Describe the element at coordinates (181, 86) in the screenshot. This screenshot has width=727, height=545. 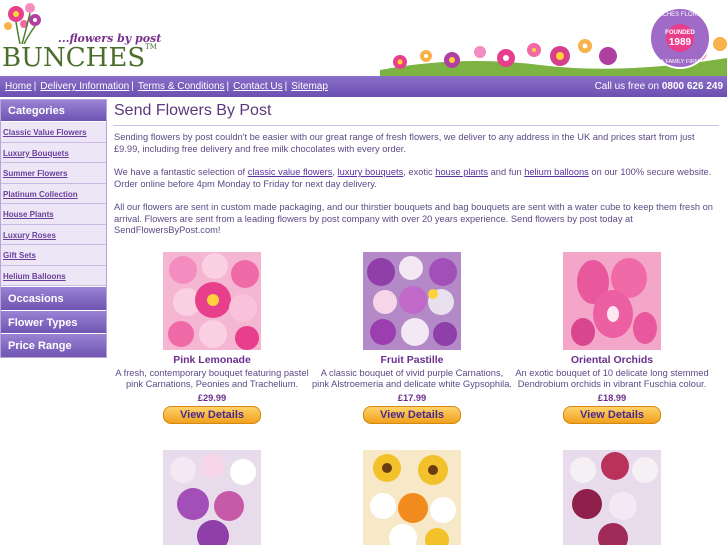
I see `nav-terms-link: Terms & Conditions` at that location.